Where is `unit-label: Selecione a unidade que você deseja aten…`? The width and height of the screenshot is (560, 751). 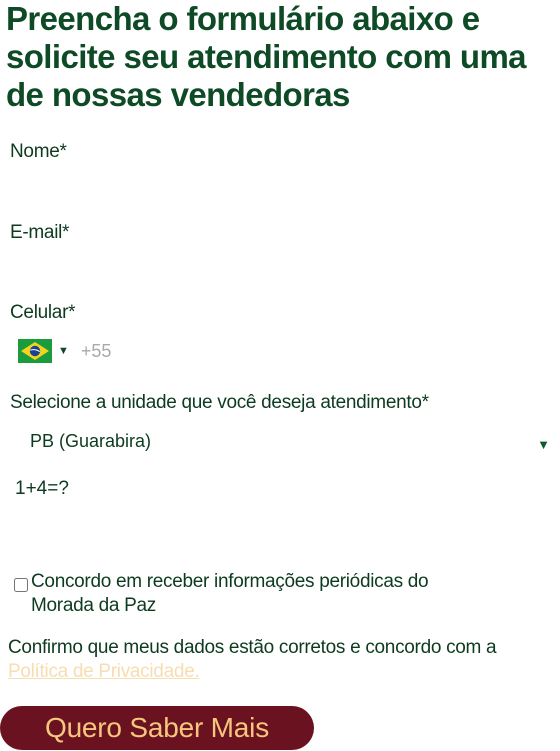 unit-label: Selecione a unidade que você deseja aten… is located at coordinates (219, 402).